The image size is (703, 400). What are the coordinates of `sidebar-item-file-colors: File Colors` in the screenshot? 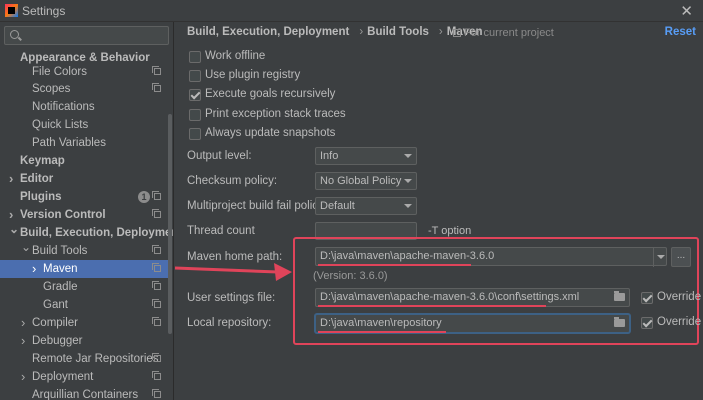 It's located at (85, 72).